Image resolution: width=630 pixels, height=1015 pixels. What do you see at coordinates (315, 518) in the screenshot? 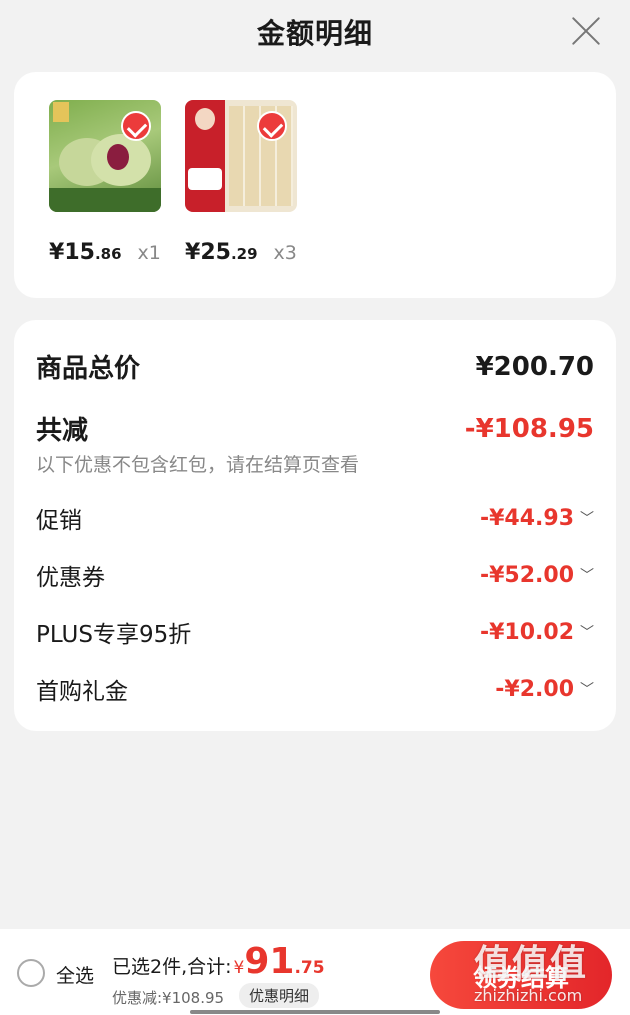
I see `discount-row-promo: 促销 -¥44.93 ﹀` at bounding box center [315, 518].